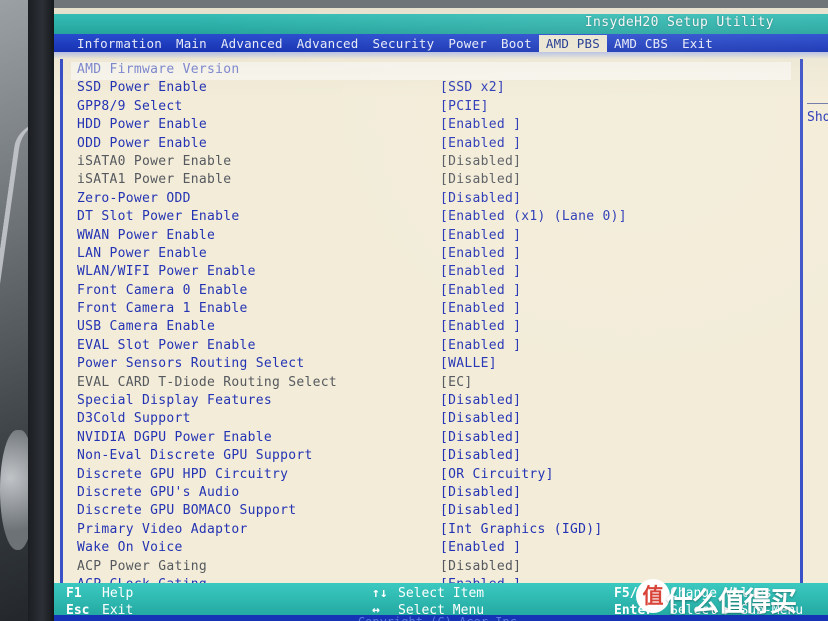 This screenshot has height=621, width=828. What do you see at coordinates (142, 566) in the screenshot?
I see `setting-label: ACP Power Gating` at bounding box center [142, 566].